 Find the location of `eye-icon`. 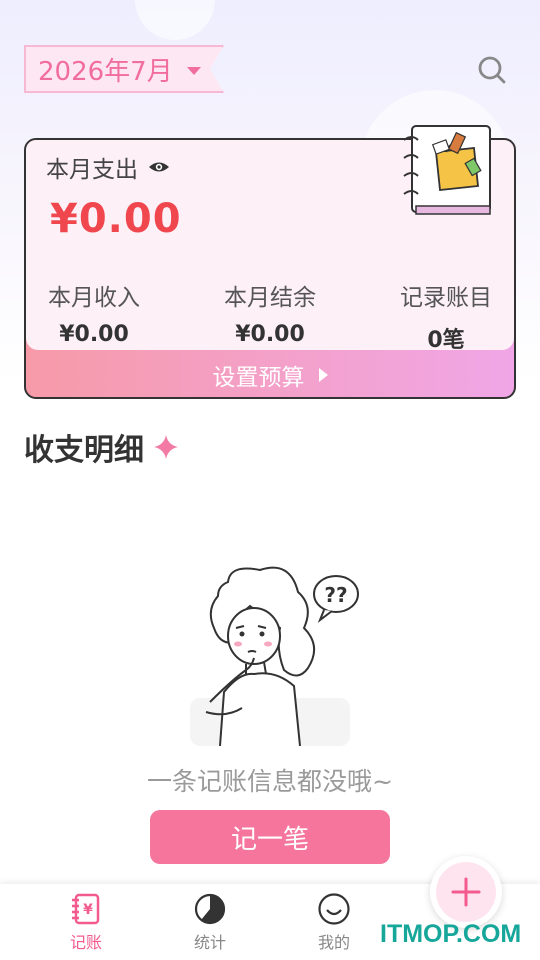

eye-icon is located at coordinates (159, 167).